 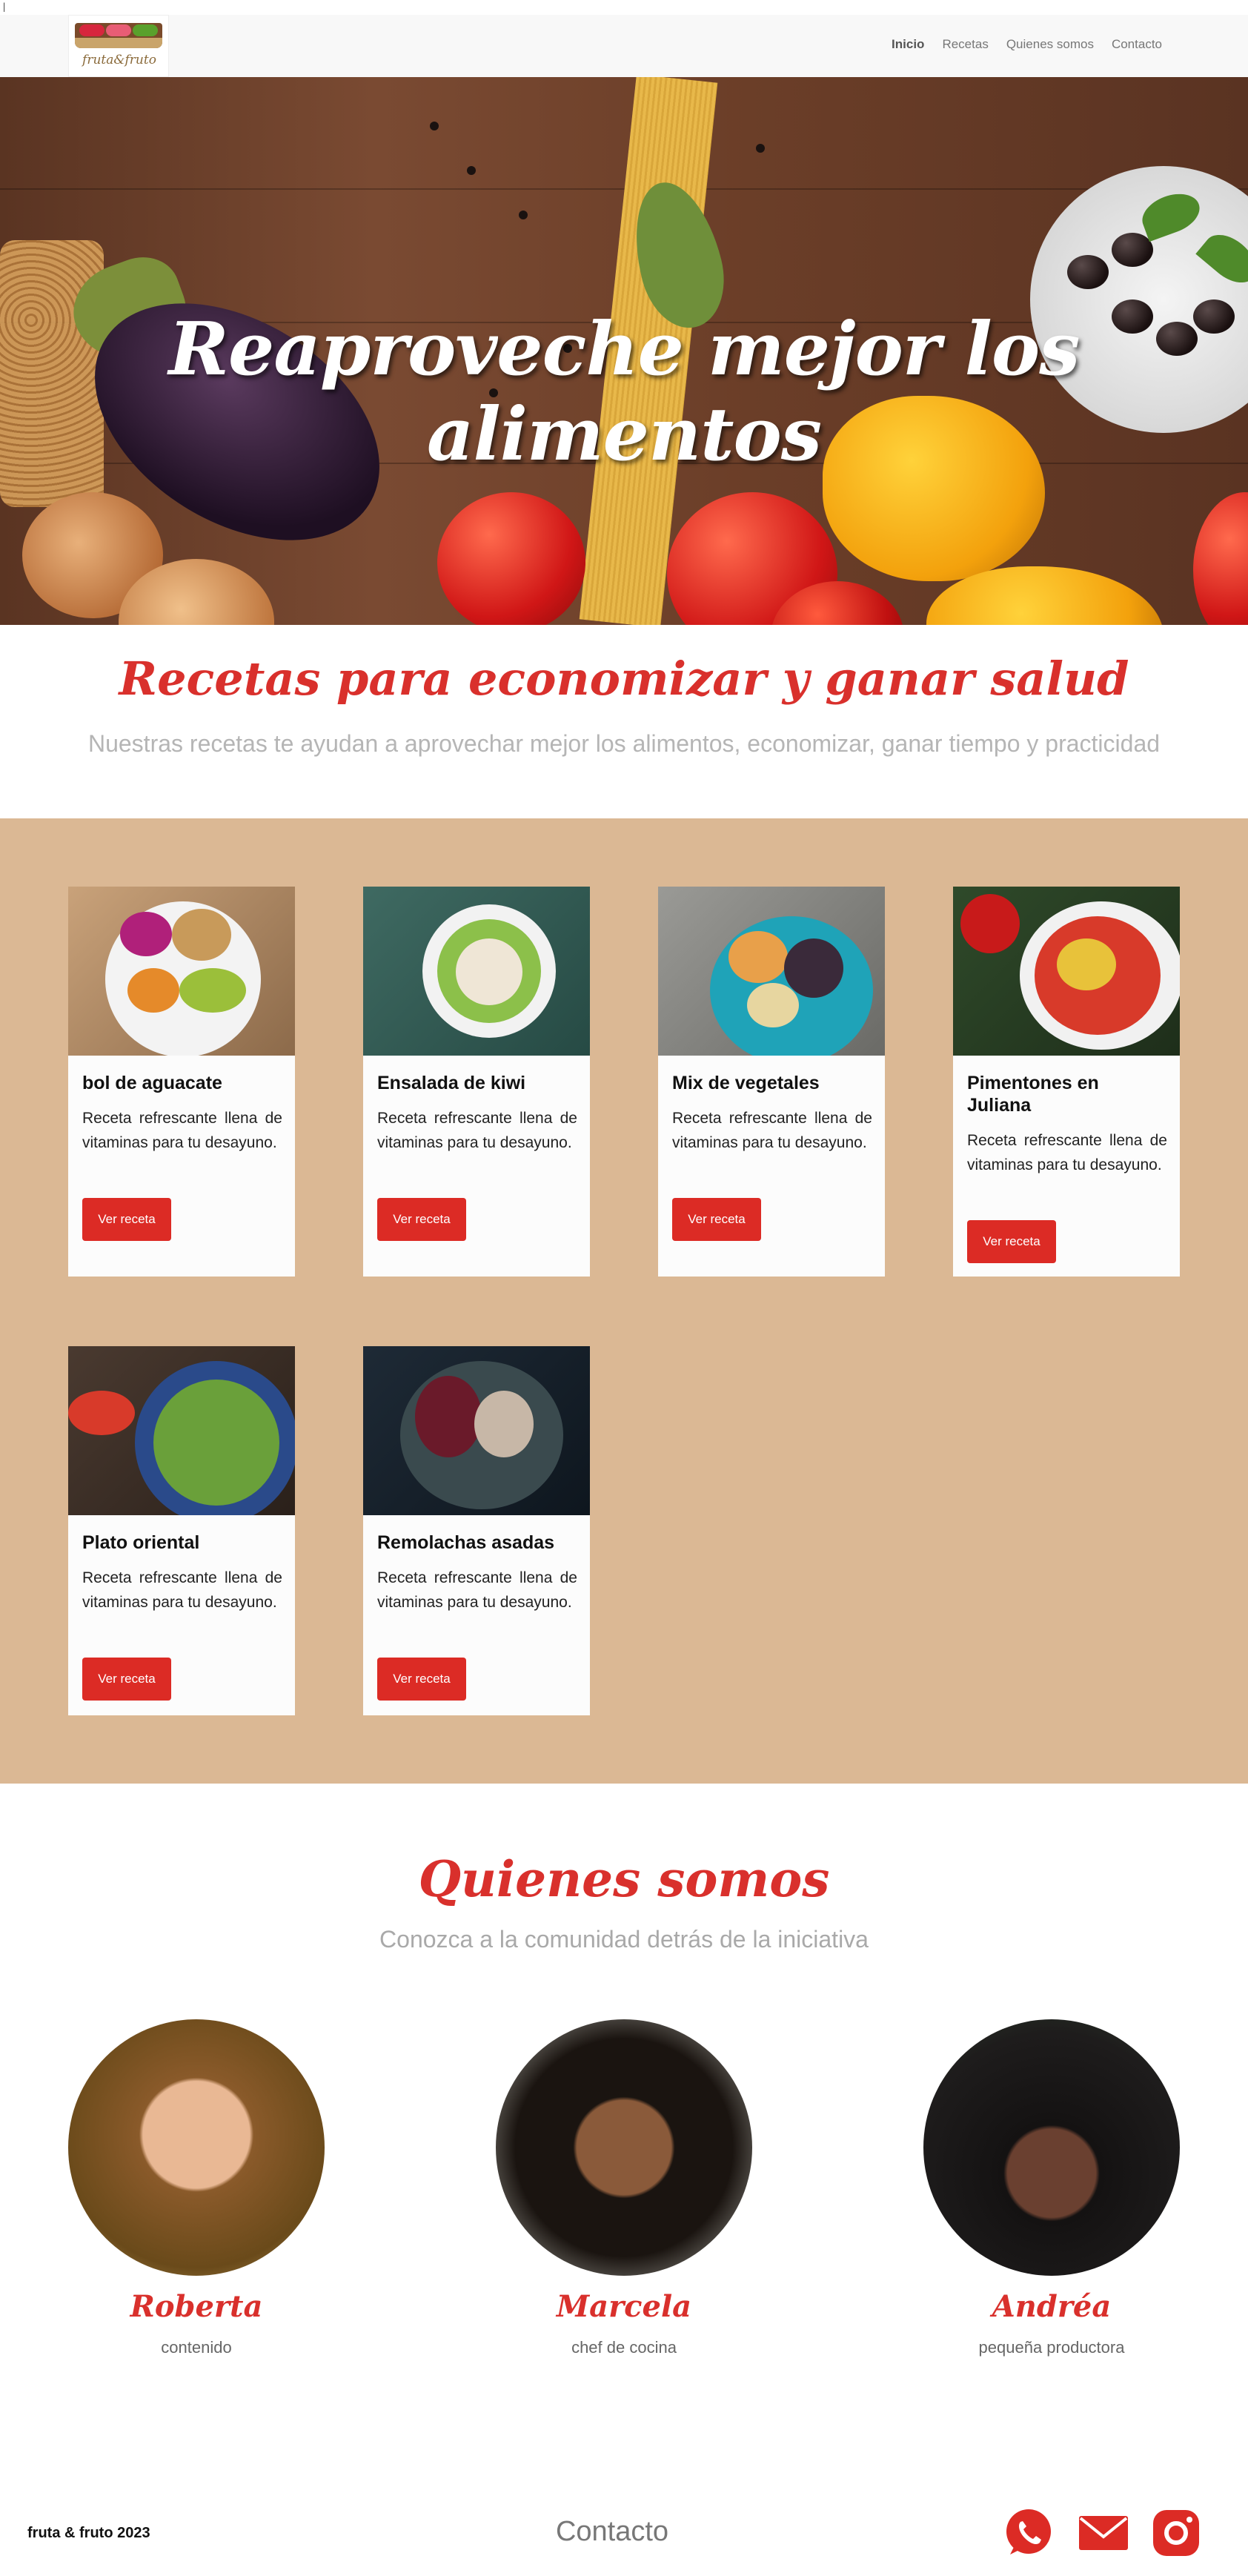 What do you see at coordinates (1033, 1094) in the screenshot?
I see `recipe-title: Pimentones en Juliana` at bounding box center [1033, 1094].